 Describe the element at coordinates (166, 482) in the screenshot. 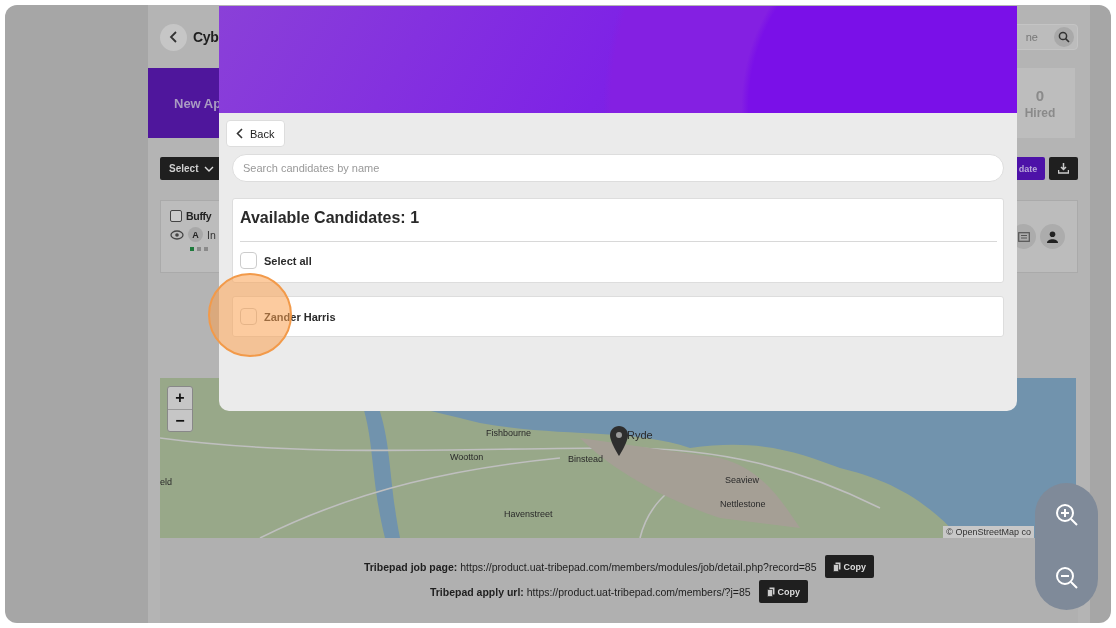

I see `map-label: eld` at that location.